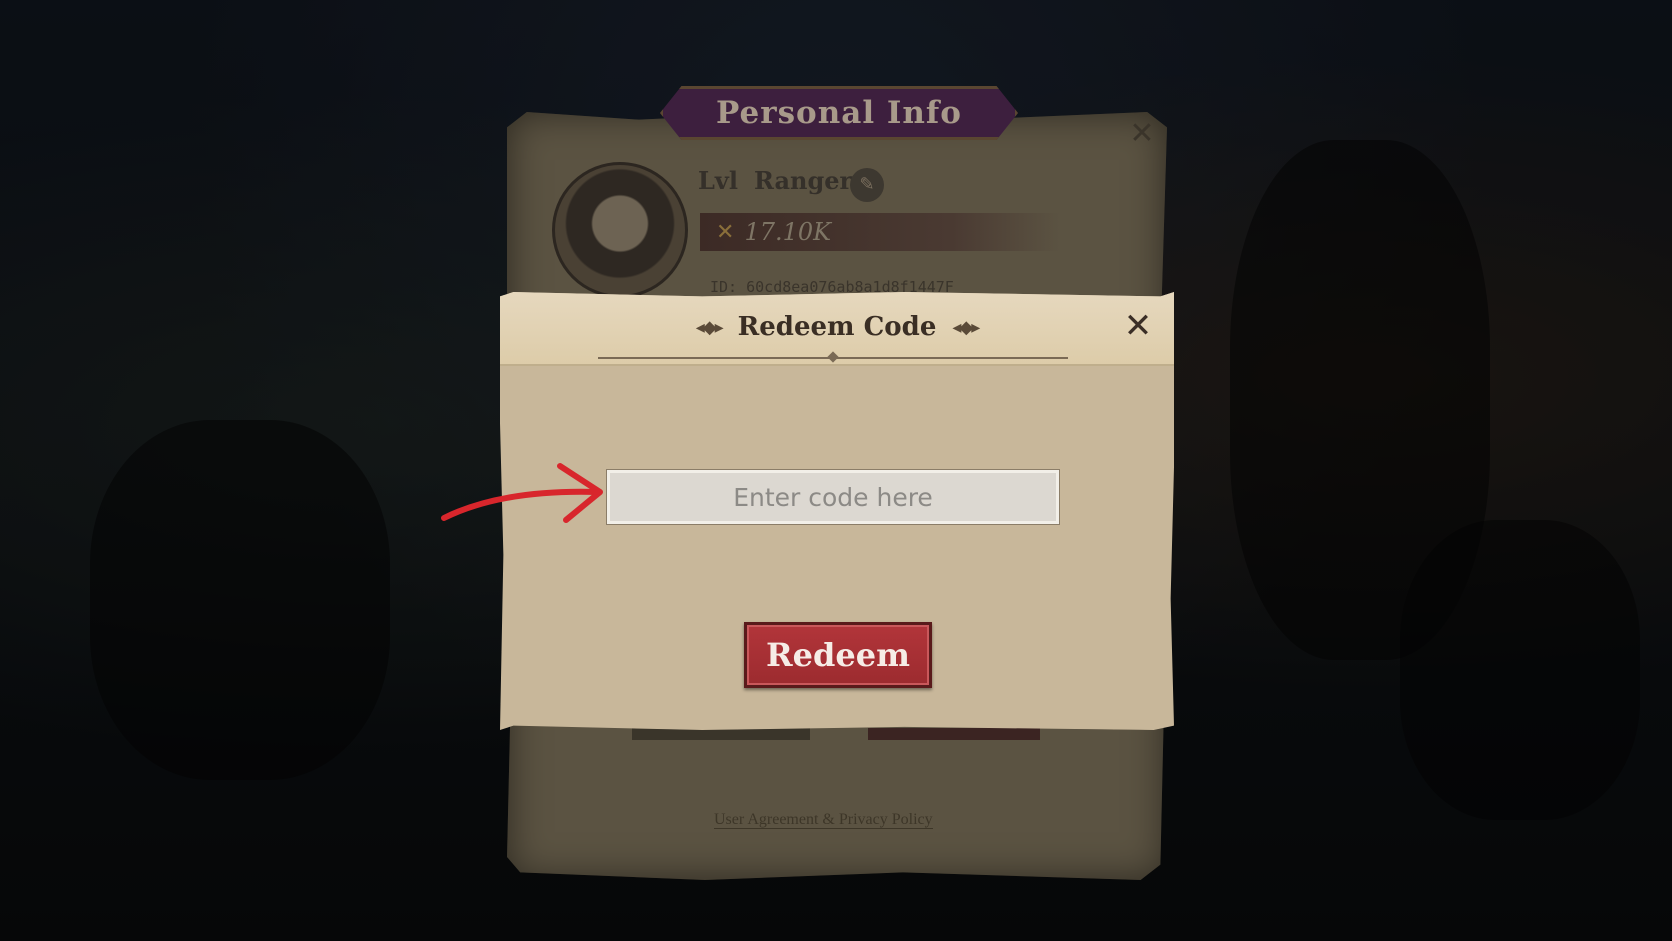  Describe the element at coordinates (788, 232) in the screenshot. I see `power-value: 17.10K` at that location.